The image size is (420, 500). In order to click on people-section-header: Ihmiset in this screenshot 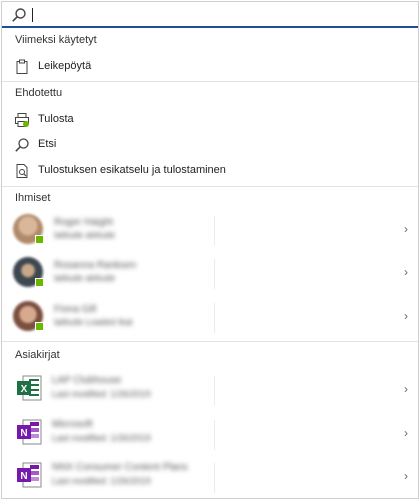, I will do `click(33, 198)`.